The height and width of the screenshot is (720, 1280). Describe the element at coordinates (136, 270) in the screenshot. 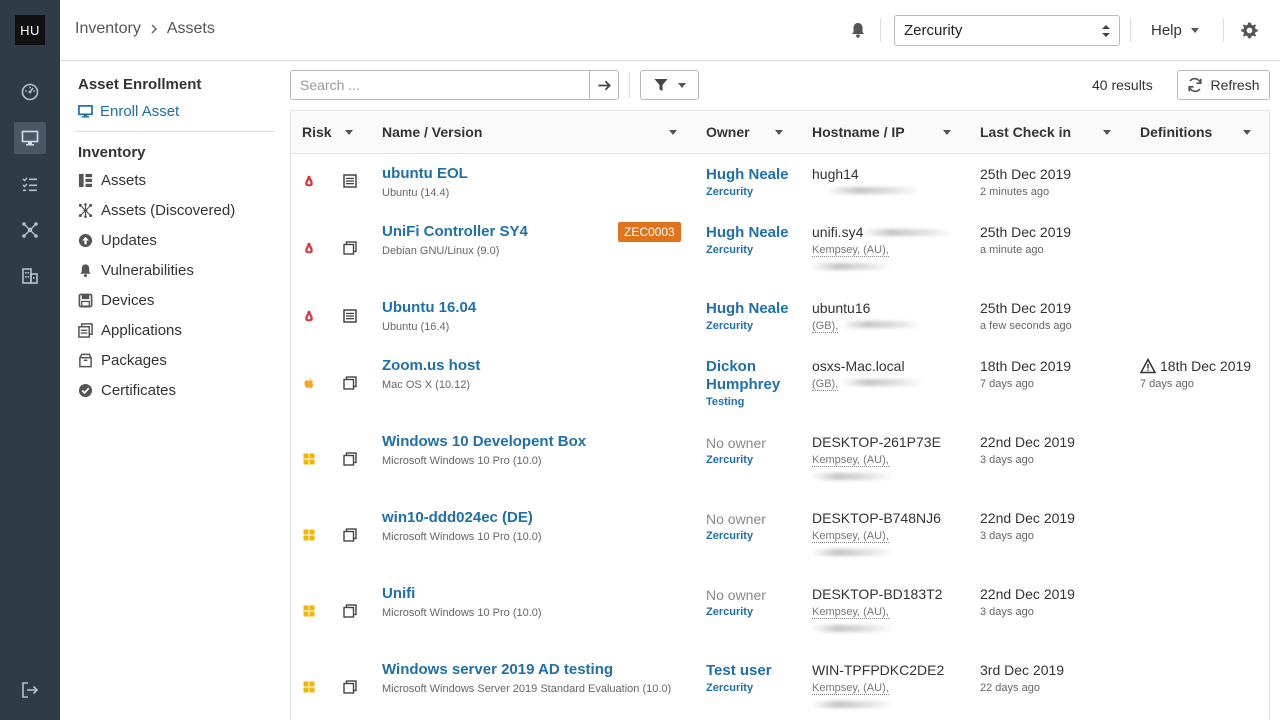

I see `subnav-item-vulnerabilities: Vulnerabilities` at that location.